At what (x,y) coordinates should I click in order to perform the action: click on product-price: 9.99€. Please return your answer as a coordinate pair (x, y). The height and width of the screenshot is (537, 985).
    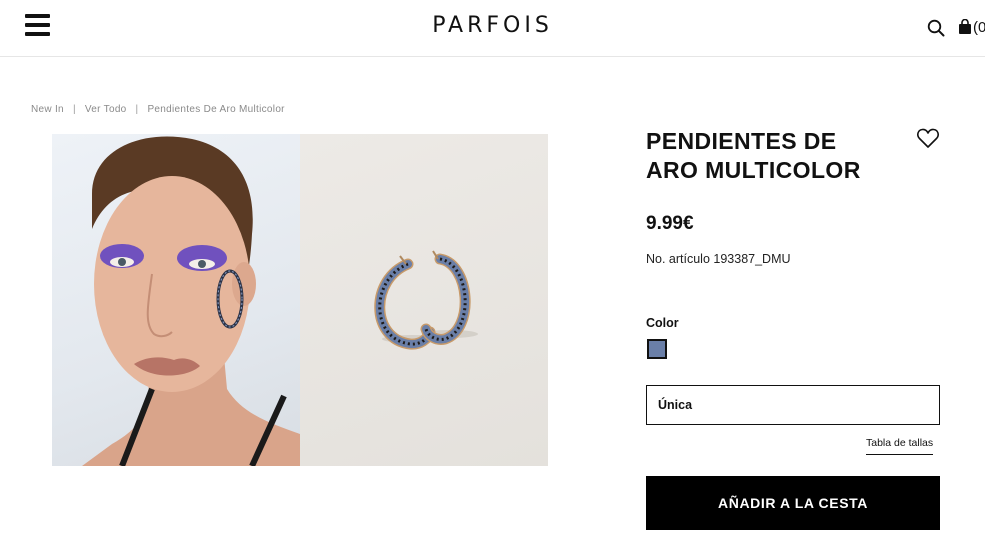
    Looking at the image, I should click on (670, 223).